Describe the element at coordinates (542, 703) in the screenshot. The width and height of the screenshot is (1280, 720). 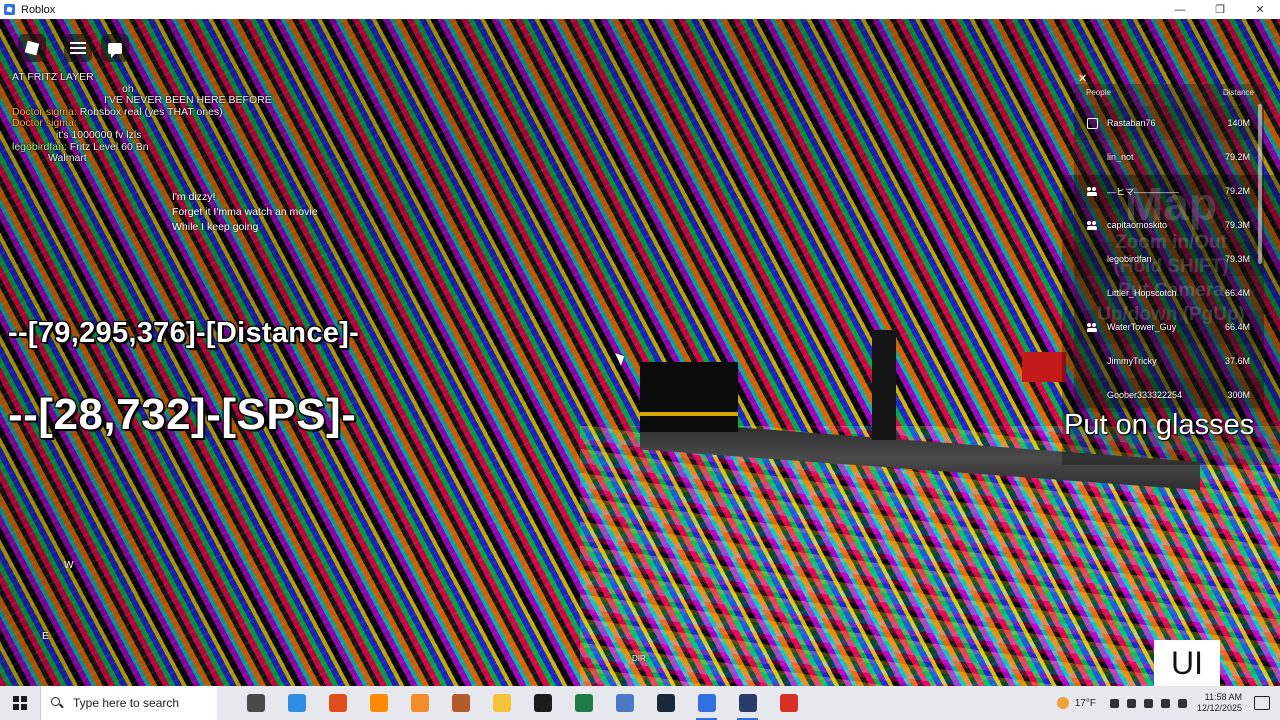
I see `taskbar-app-terminal` at that location.